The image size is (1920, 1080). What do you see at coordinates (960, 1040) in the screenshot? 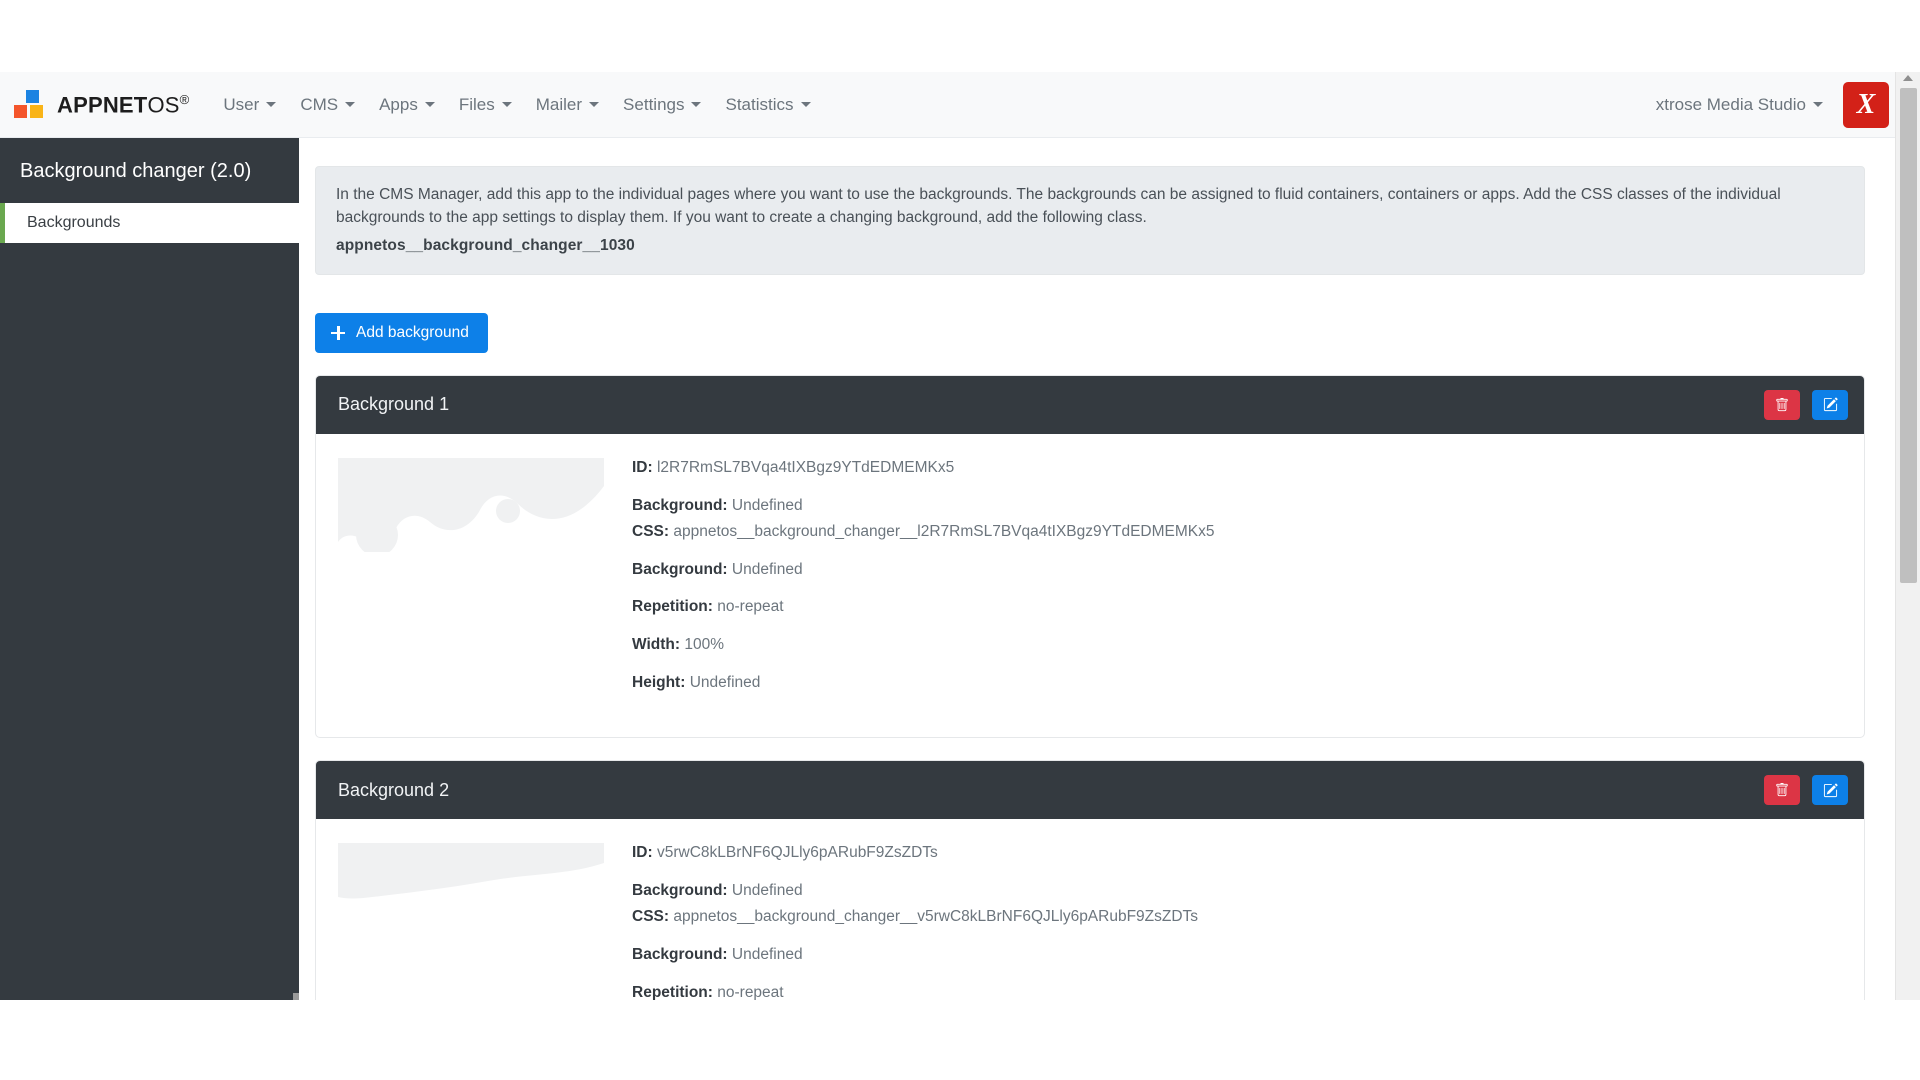
I see `page-bottom-strip` at bounding box center [960, 1040].